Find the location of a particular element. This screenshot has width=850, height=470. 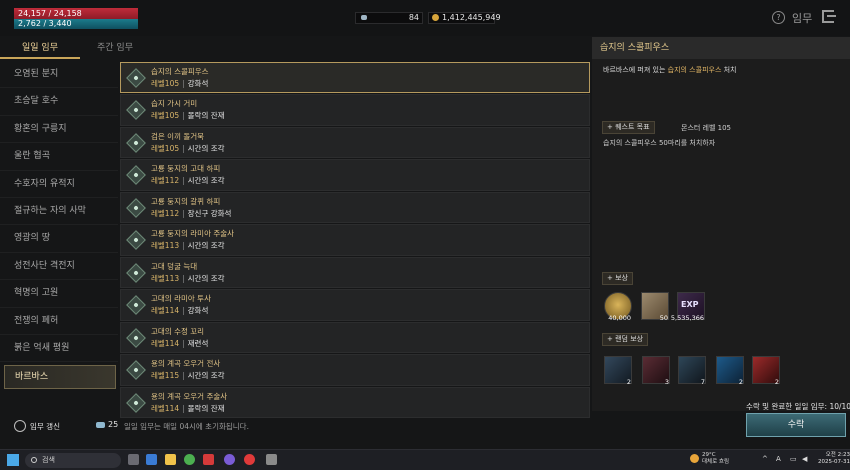

gold-coin-icon: 40,000 is located at coordinates (618, 307).